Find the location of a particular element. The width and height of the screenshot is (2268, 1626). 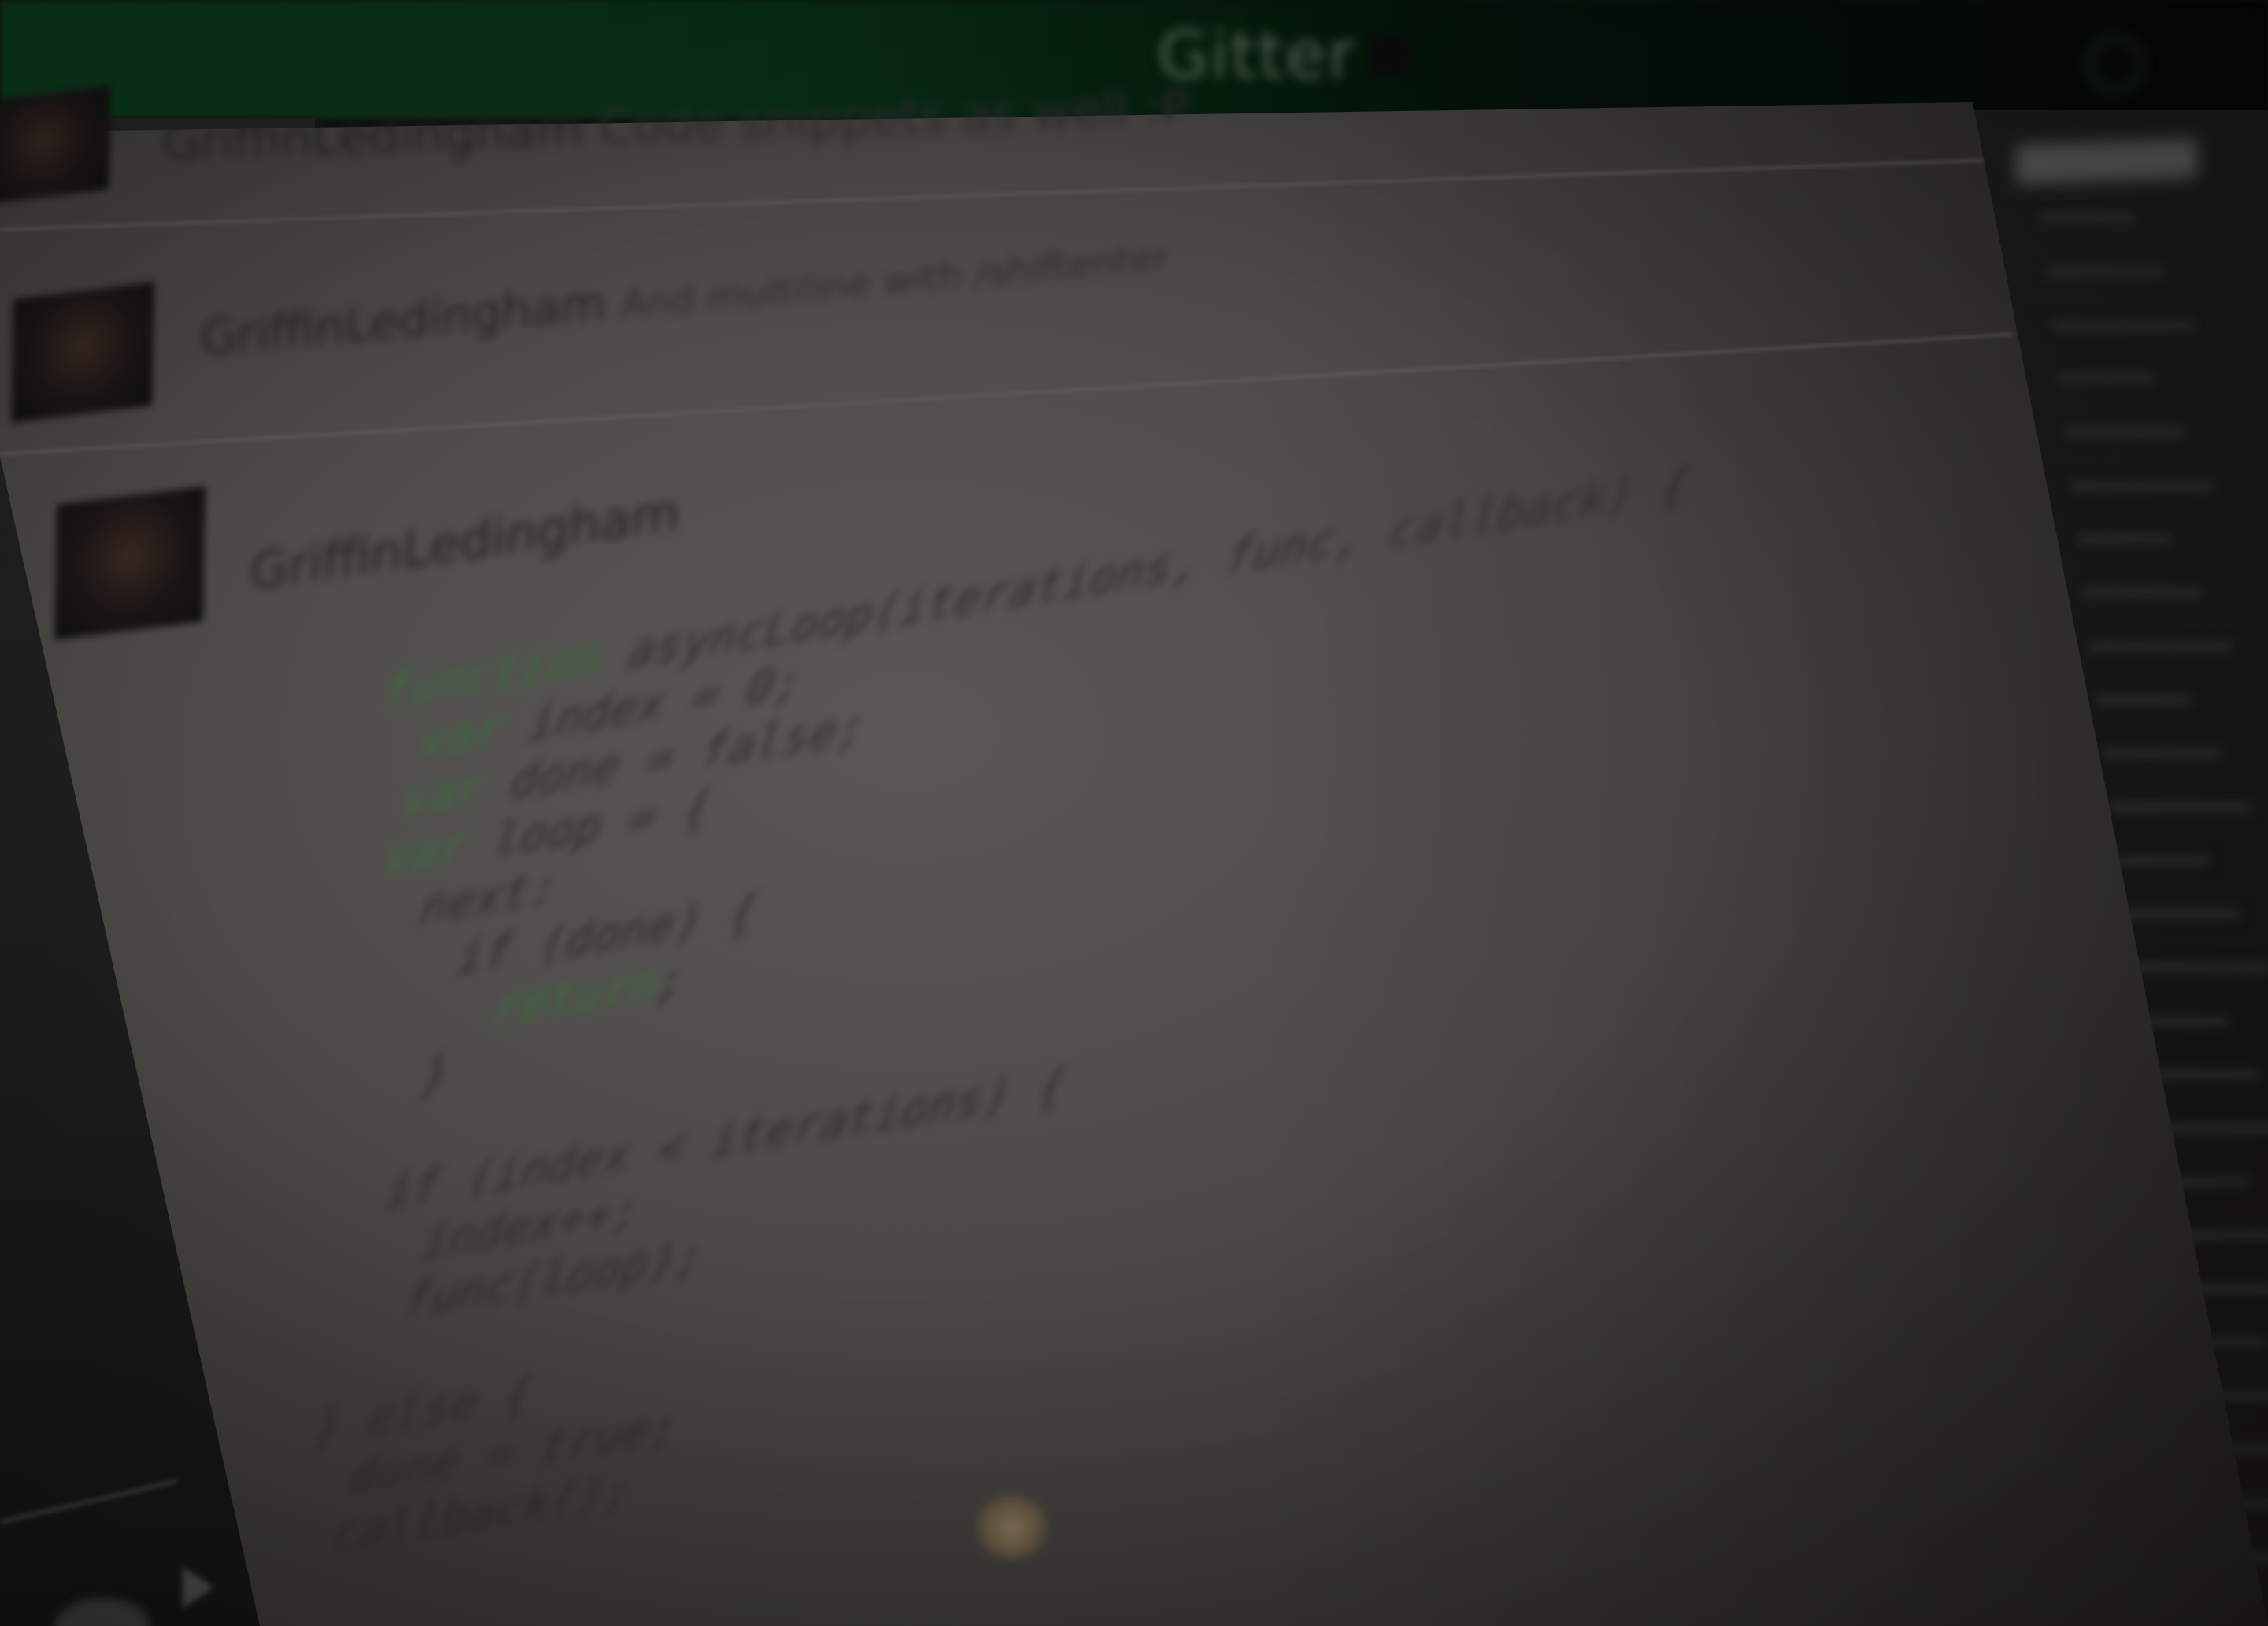

profile-icon is located at coordinates (2115, 63).